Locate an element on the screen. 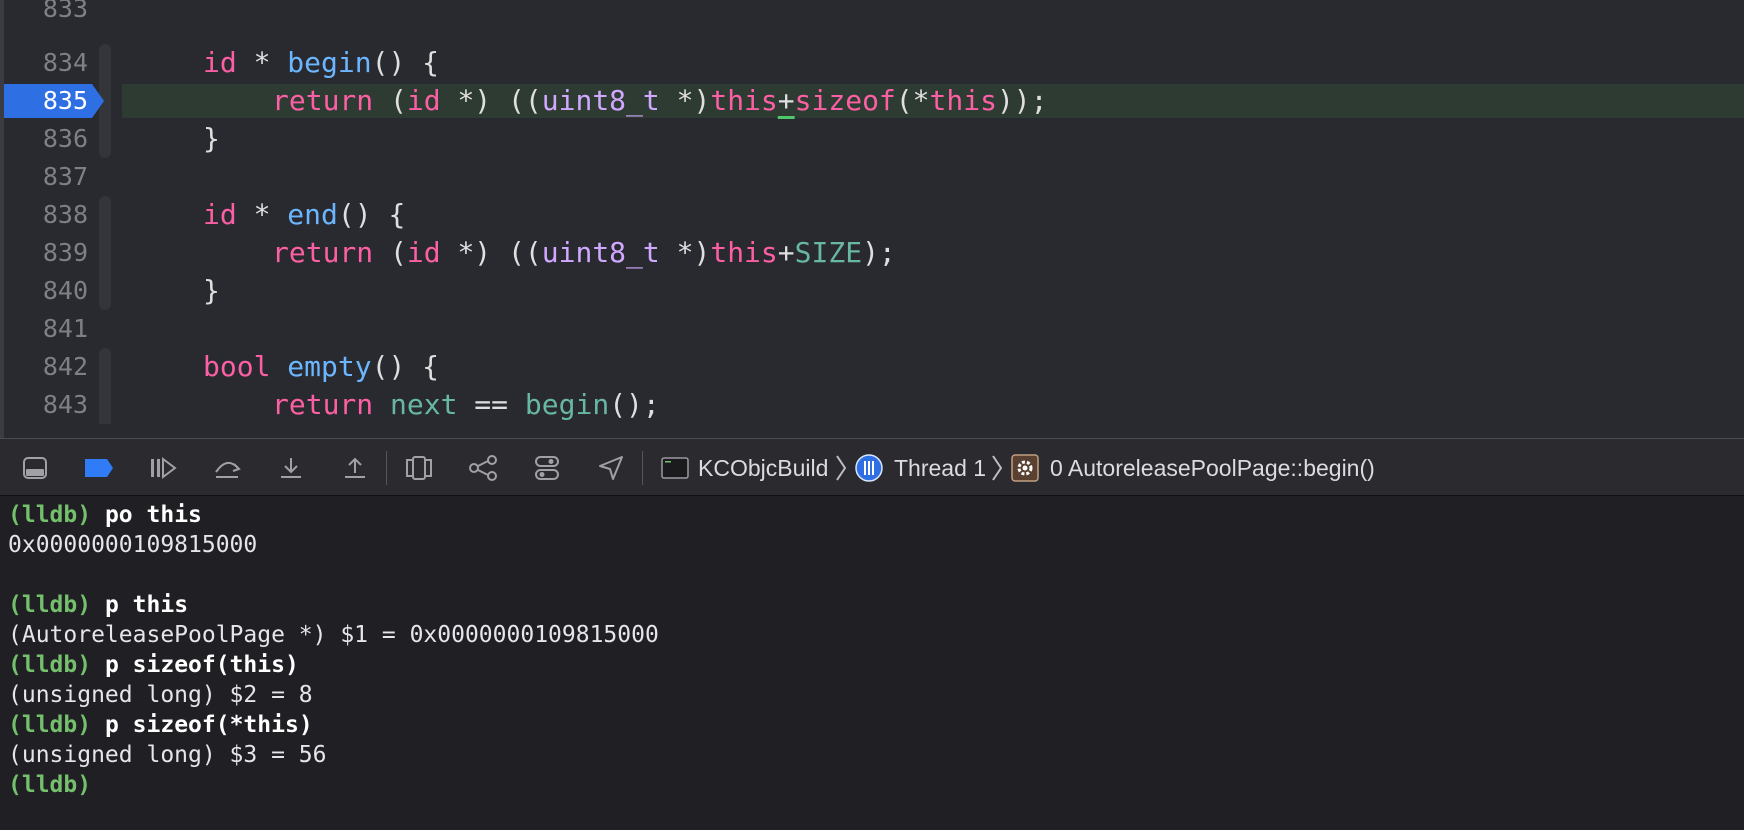 This screenshot has width=1744, height=830. code-token: == is located at coordinates (491, 404).